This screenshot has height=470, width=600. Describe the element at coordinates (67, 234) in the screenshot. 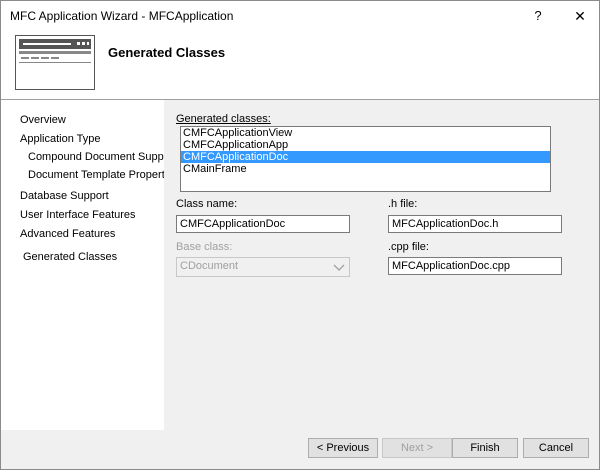

I see `nav-item-advanced-features: Advanced Features` at that location.